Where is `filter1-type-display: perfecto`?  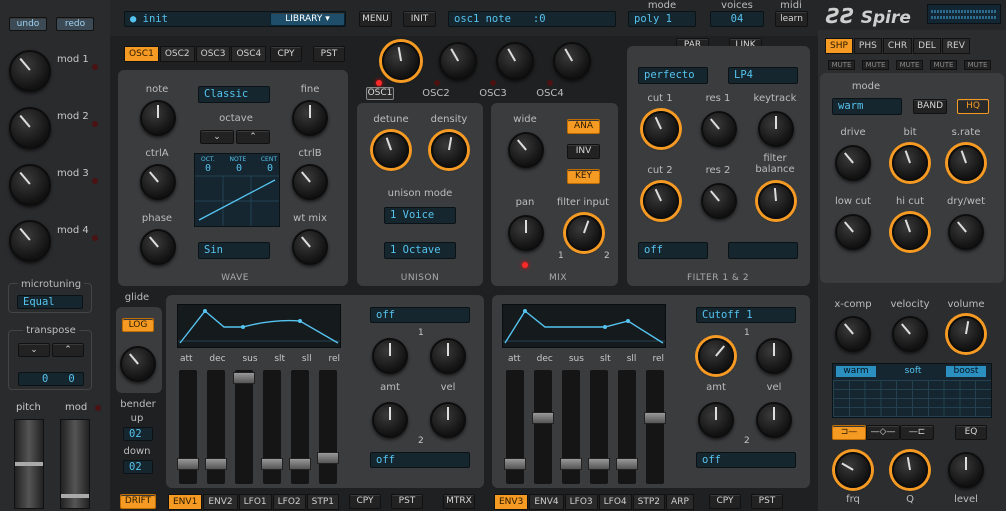 filter1-type-display: perfecto is located at coordinates (673, 75).